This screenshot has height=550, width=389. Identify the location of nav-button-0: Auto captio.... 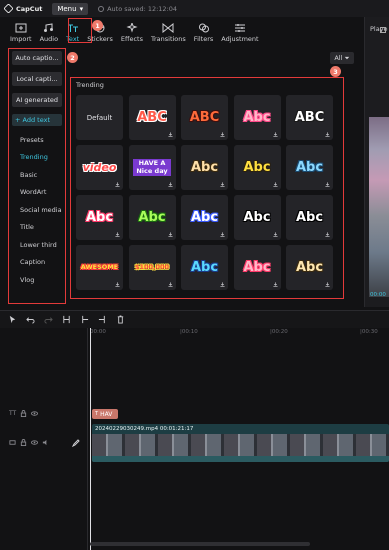
(37, 58).